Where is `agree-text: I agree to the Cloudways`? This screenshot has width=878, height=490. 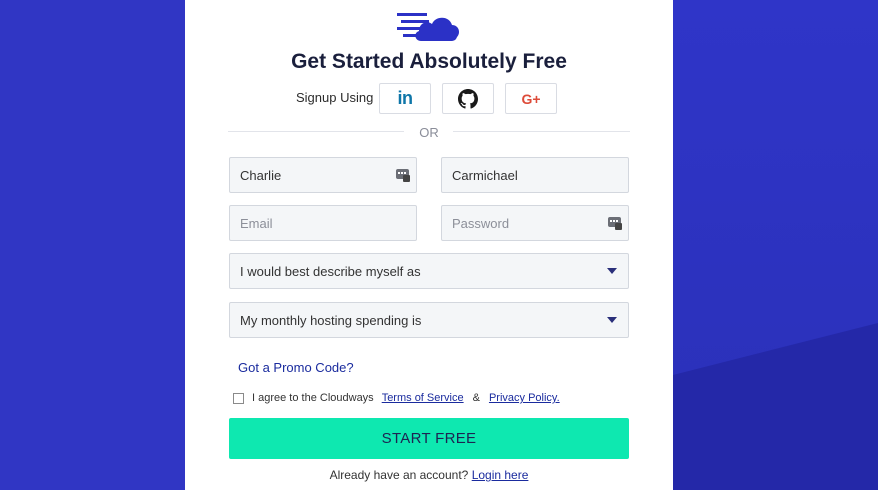 agree-text: I agree to the Cloudways is located at coordinates (313, 398).